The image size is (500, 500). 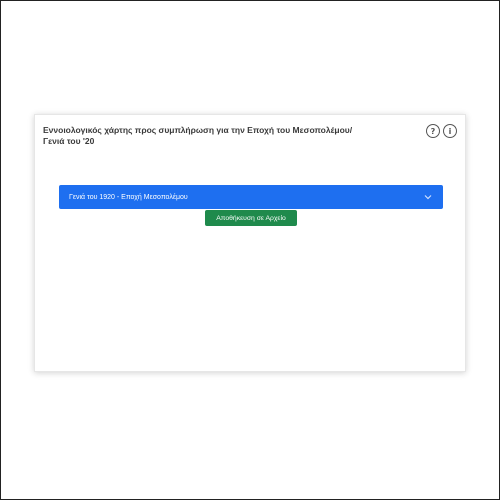 I want to click on generation-select-value: Γενιά του 1920 - Εποχή Μεσοπολέμου, so click(x=128, y=197).